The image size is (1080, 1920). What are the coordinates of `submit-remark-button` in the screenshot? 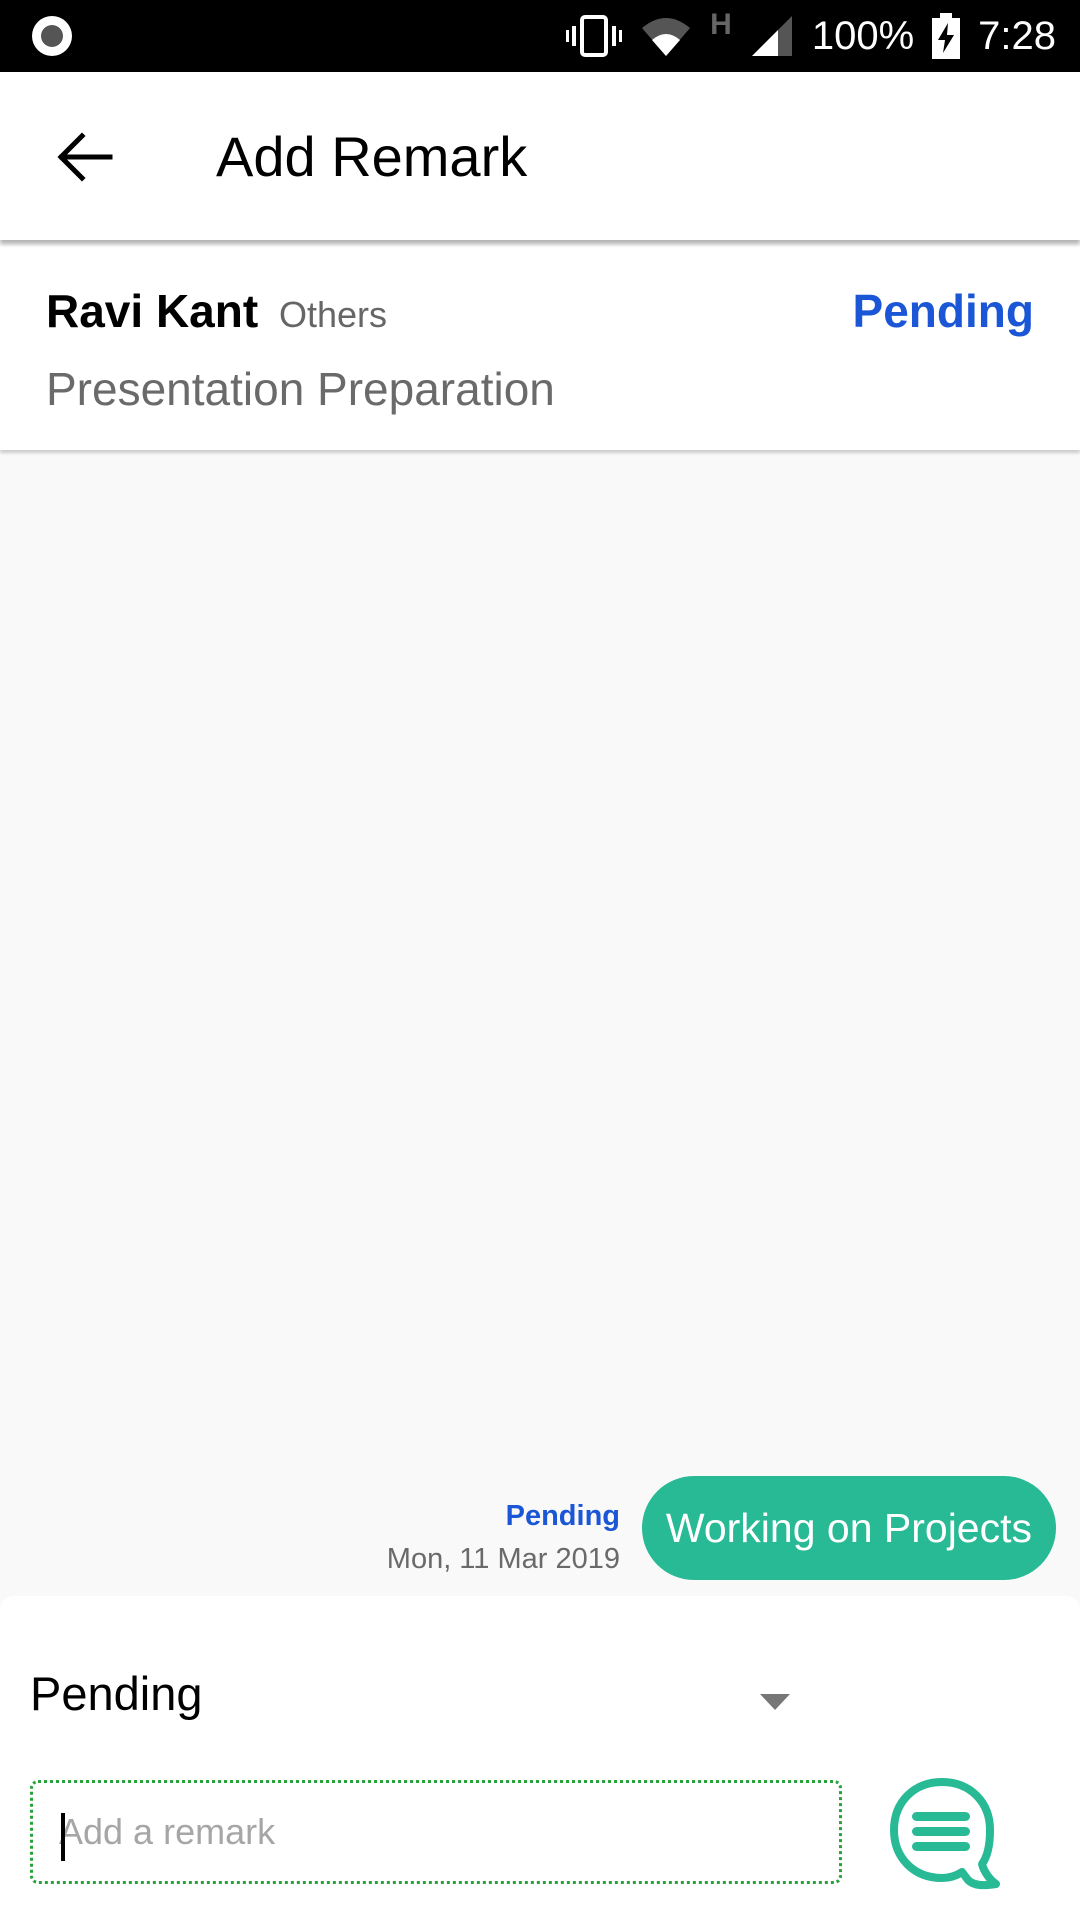 It's located at (949, 1833).